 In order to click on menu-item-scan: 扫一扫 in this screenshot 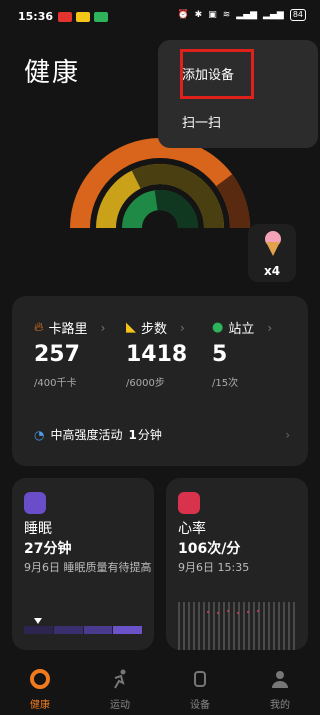, I will do `click(201, 121)`.